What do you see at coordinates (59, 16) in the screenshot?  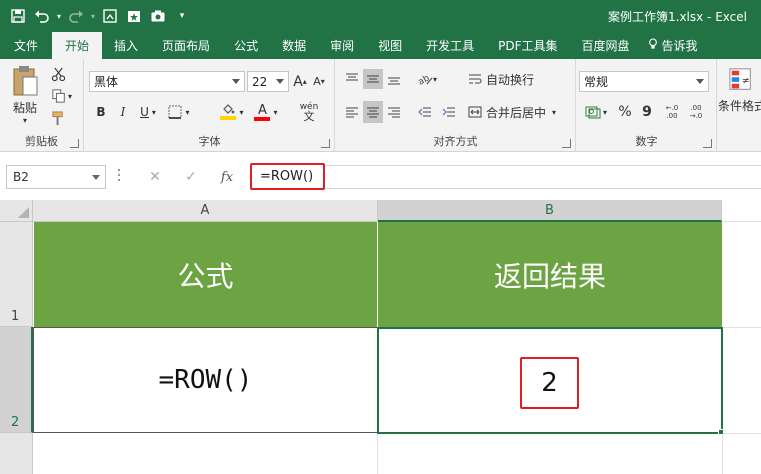 I see `undo-dropdown-icon: ▾` at bounding box center [59, 16].